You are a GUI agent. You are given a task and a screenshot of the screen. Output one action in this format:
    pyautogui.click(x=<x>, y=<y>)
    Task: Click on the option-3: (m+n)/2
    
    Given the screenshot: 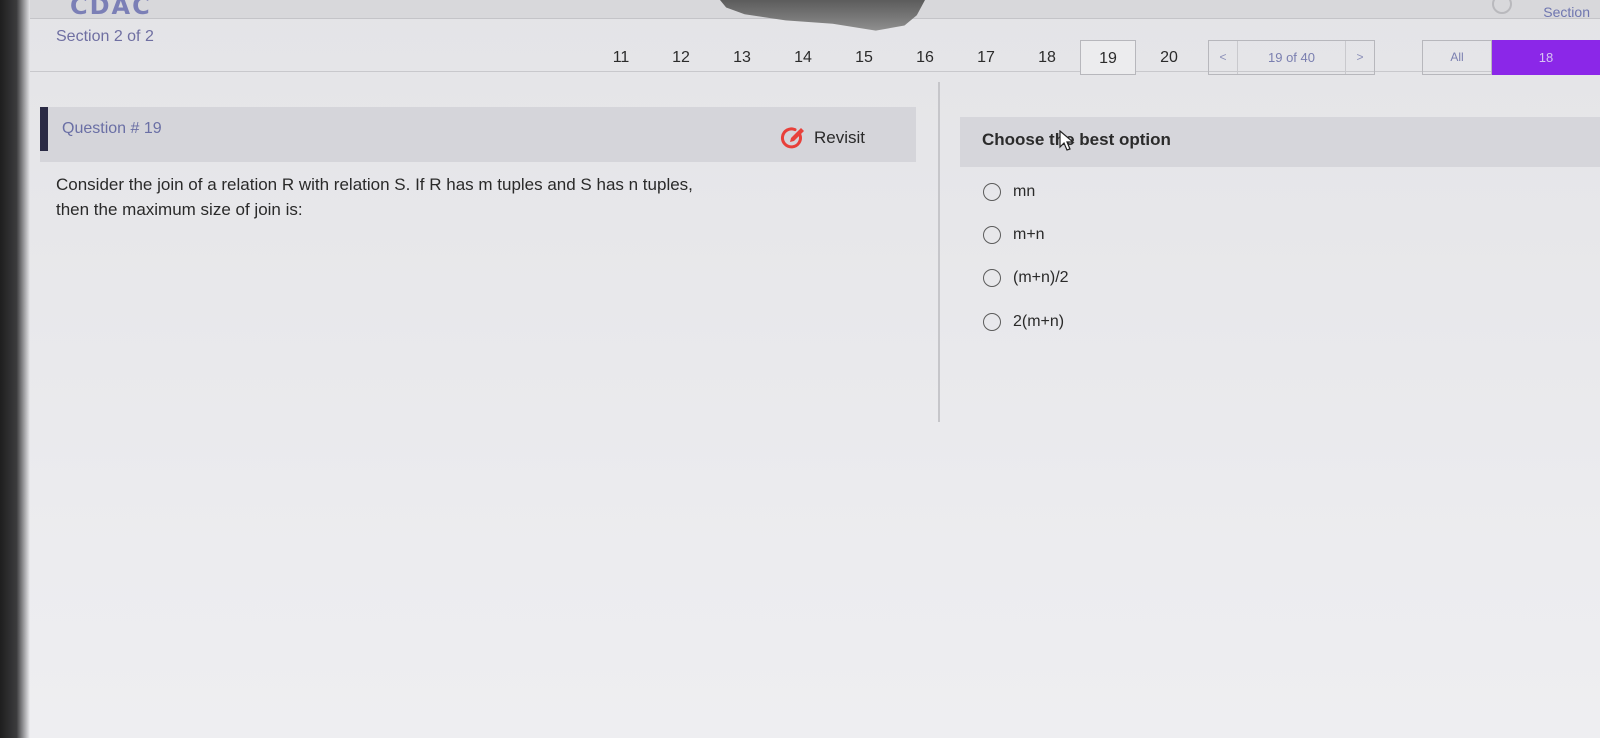 What is the action you would take?
    pyautogui.click(x=1026, y=278)
    